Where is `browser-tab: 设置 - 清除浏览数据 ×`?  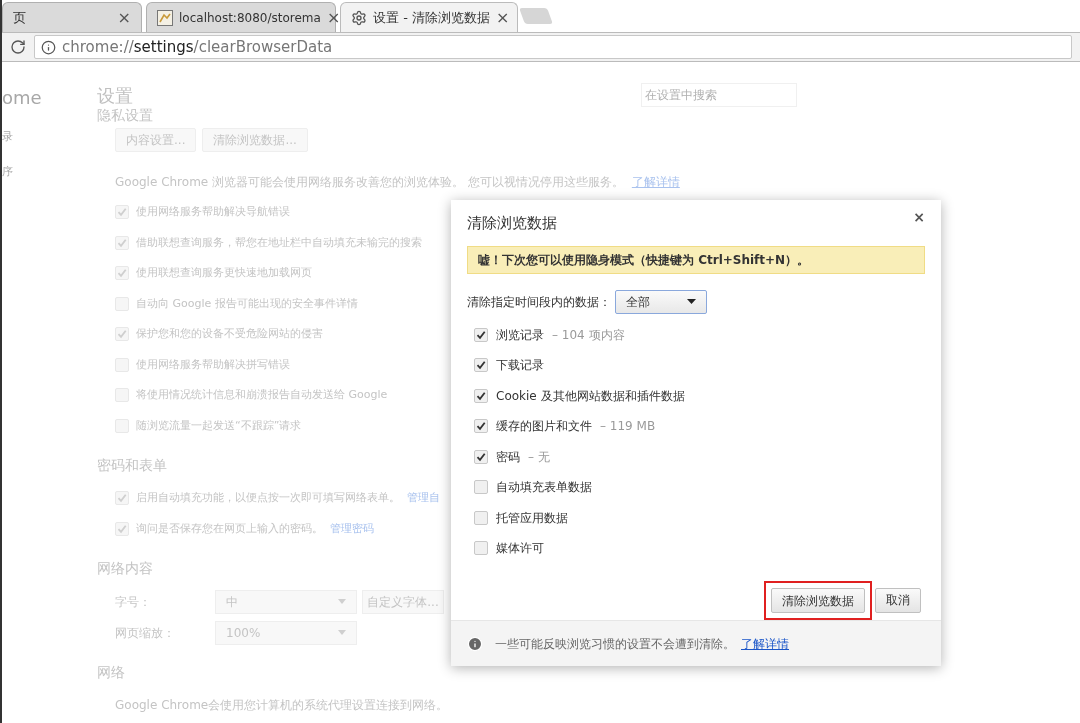
browser-tab: 设置 - 清除浏览数据 × is located at coordinates (429, 17).